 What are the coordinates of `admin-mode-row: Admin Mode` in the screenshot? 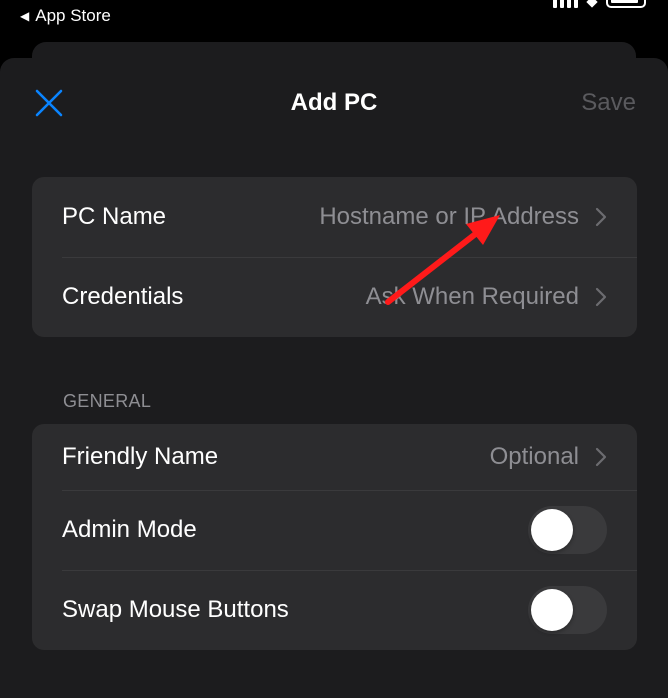 It's located at (334, 530).